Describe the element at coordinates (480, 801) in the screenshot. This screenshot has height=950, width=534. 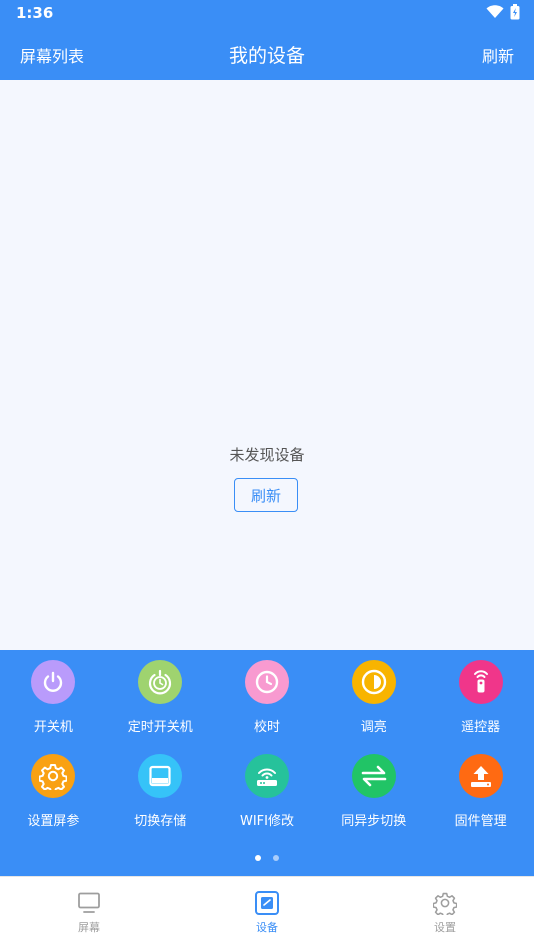
I see `function-firmware: 固件管理` at that location.